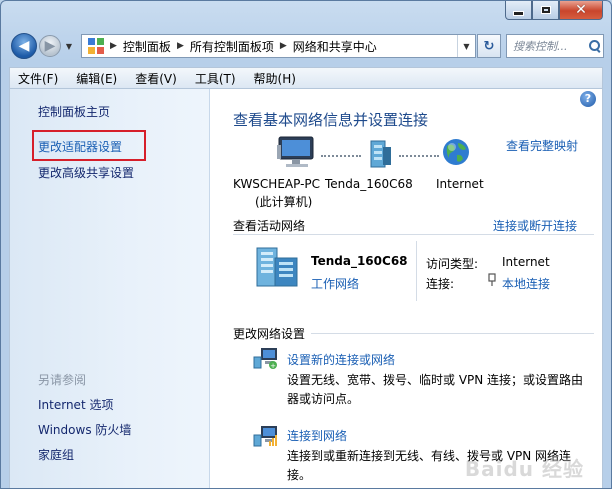  I want to click on search-box, so click(555, 46).